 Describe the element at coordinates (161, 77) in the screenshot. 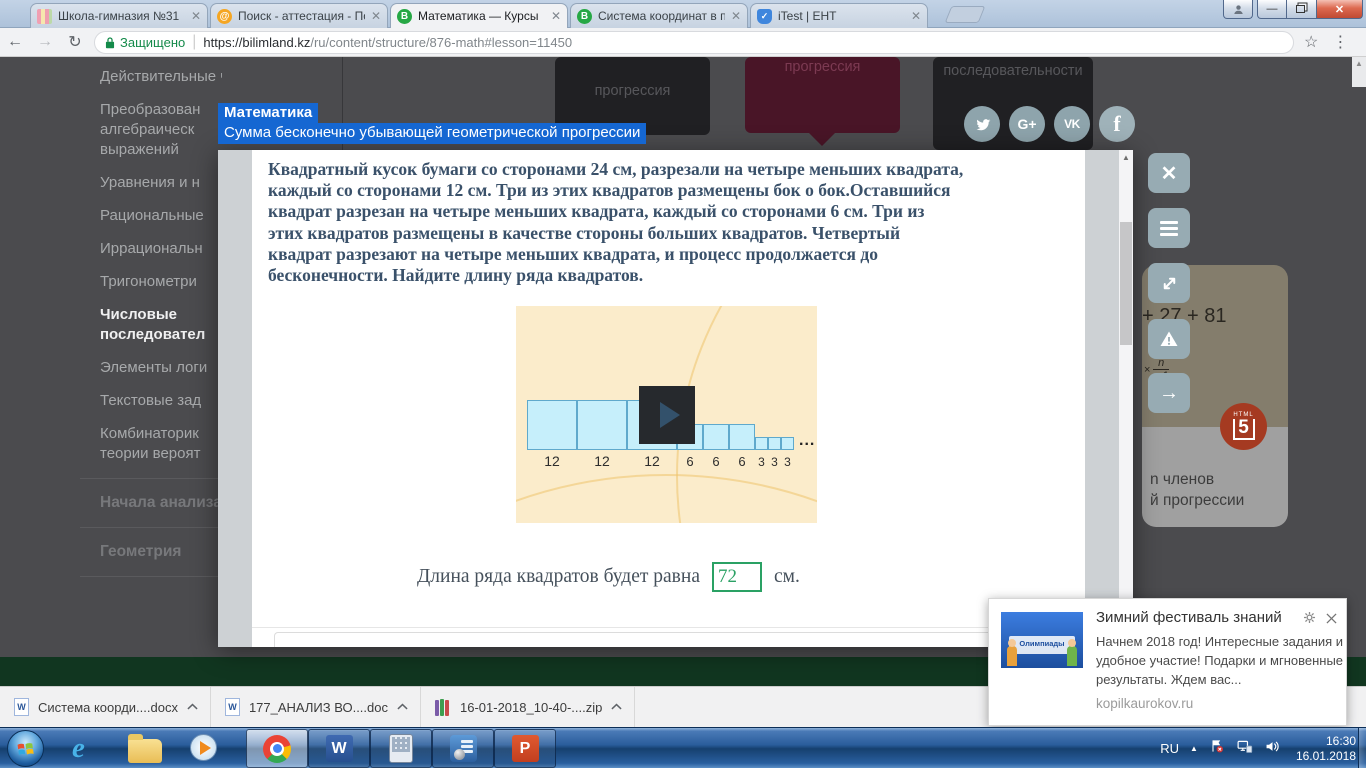

I see `sidebar-item-real-numbers: Действительные числа` at that location.